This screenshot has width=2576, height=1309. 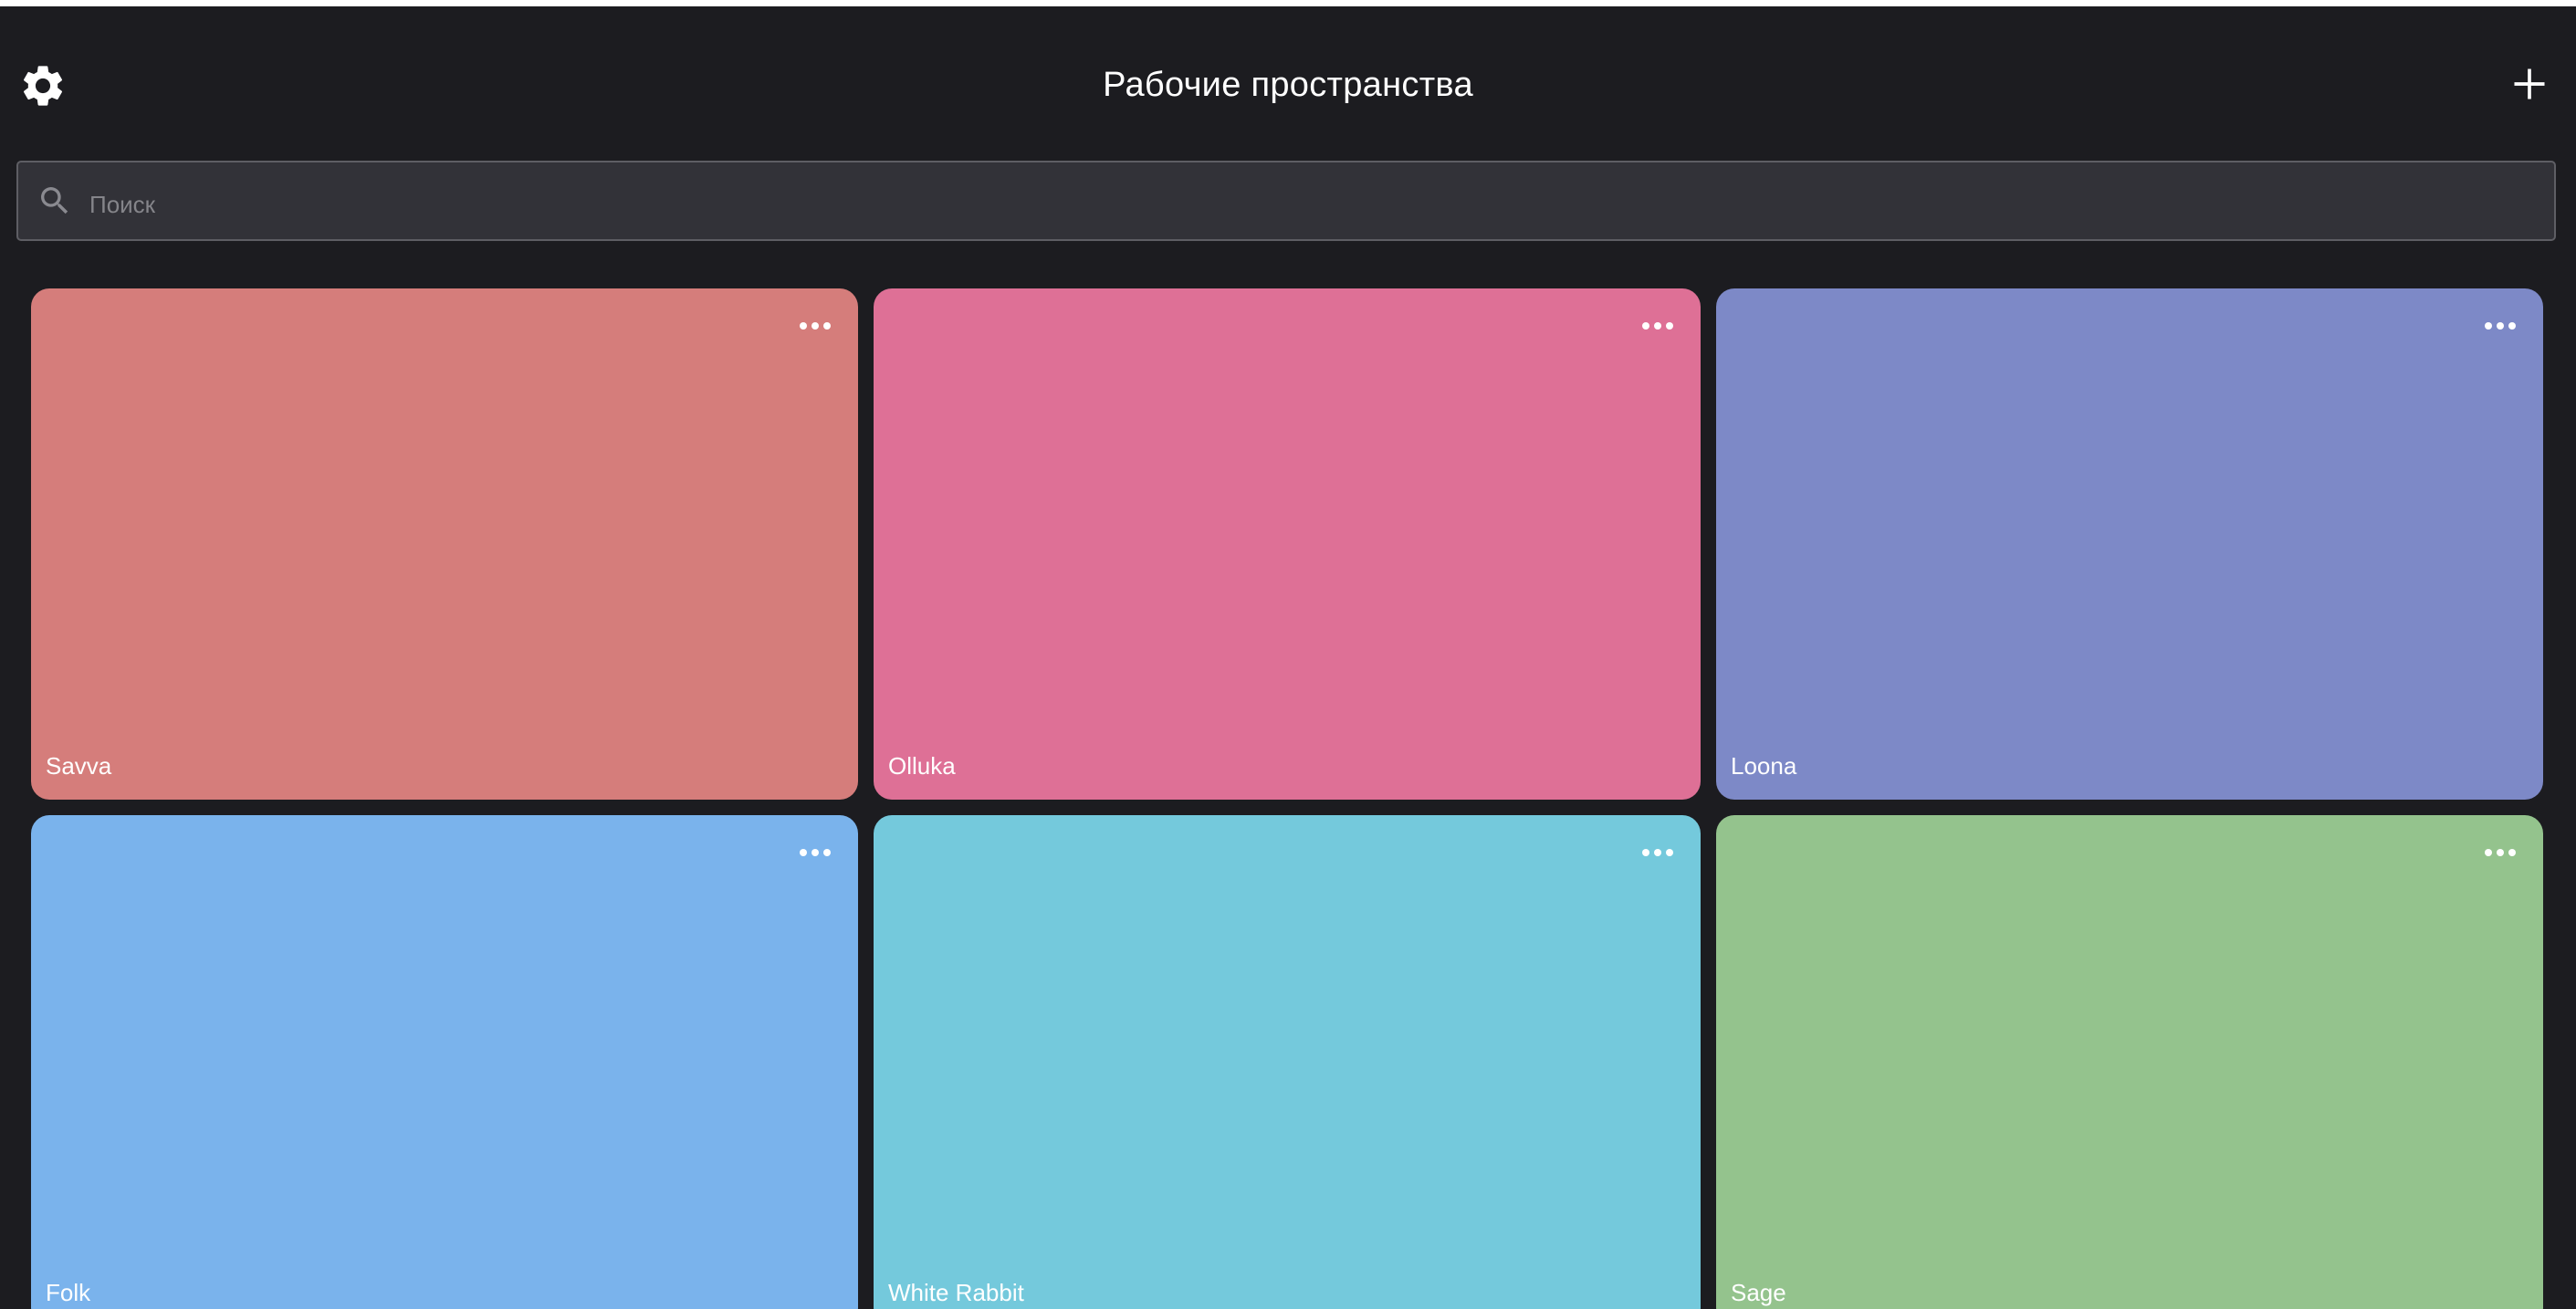 What do you see at coordinates (922, 766) in the screenshot?
I see `workspace-name: Olluka` at bounding box center [922, 766].